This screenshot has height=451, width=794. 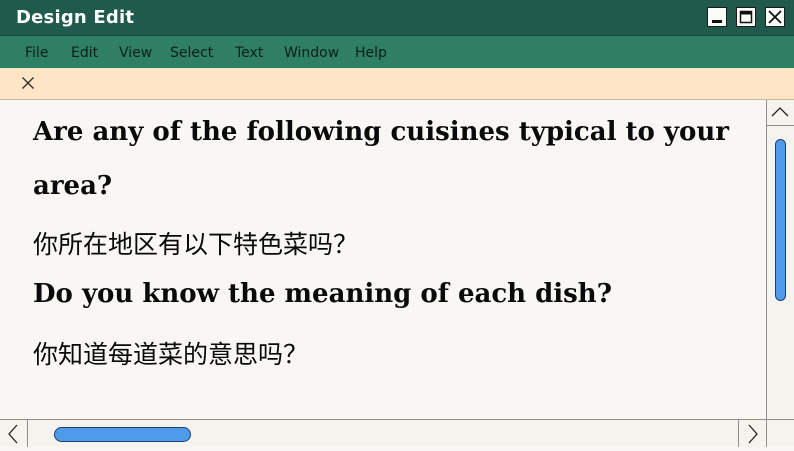 I want to click on question-line-english-continued: area?, so click(x=73, y=186).